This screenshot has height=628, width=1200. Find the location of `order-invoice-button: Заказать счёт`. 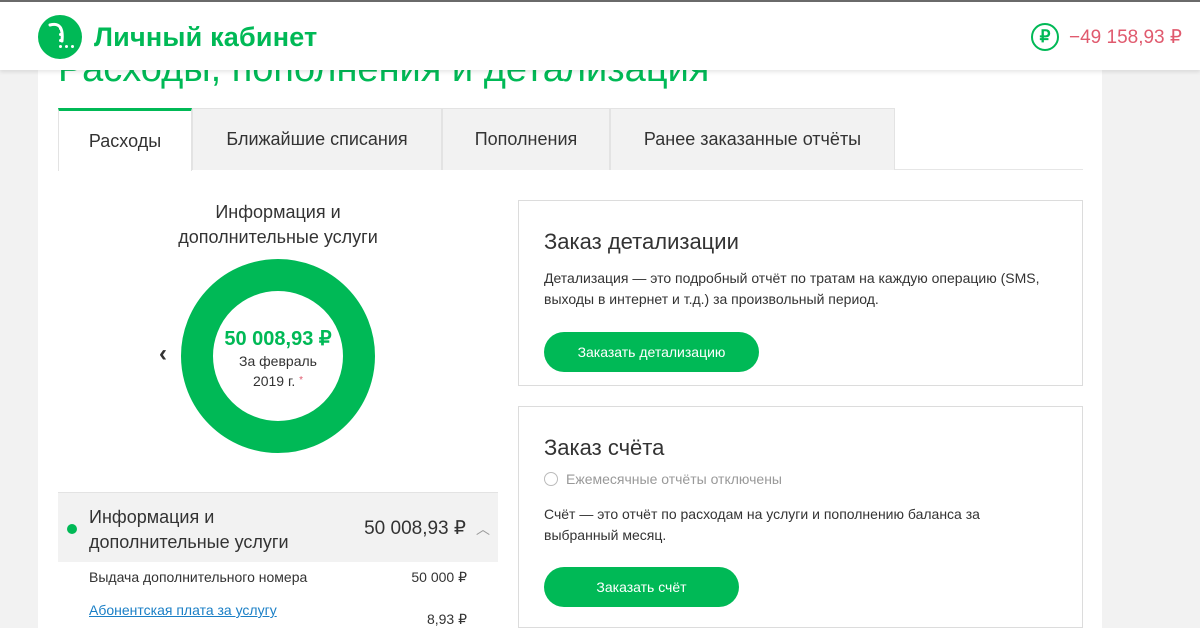

order-invoice-button: Заказать счёт is located at coordinates (641, 587).